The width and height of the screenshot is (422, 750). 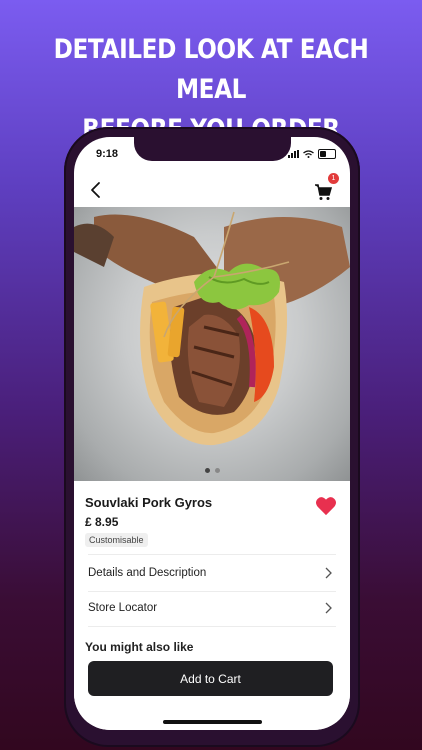 I want to click on details-description-label: Details and Description, so click(x=147, y=573).